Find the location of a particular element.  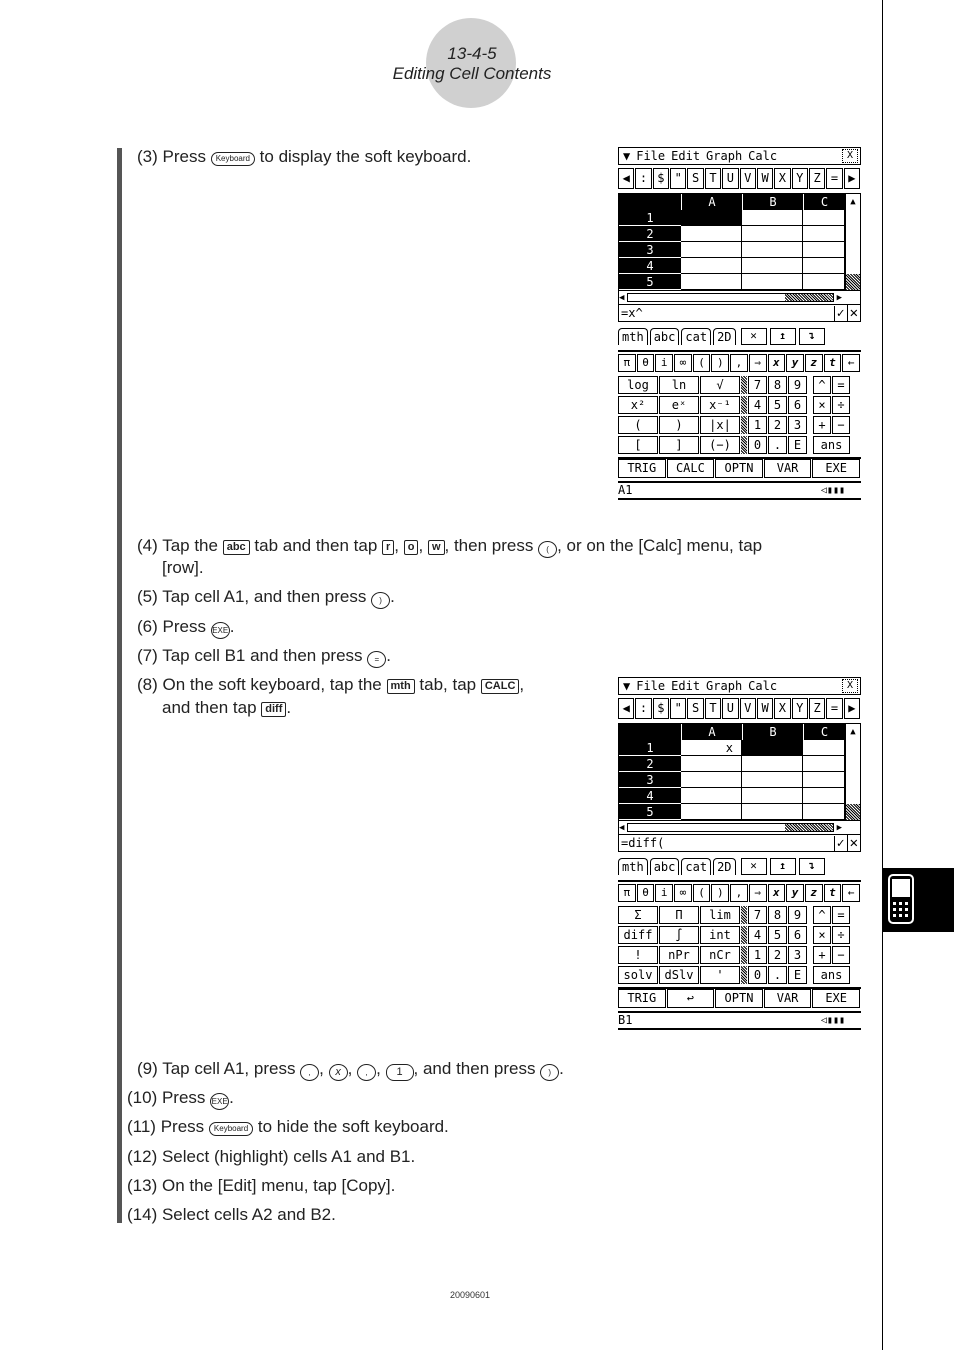

scroll-left-icon: ◀ is located at coordinates (621, 828).